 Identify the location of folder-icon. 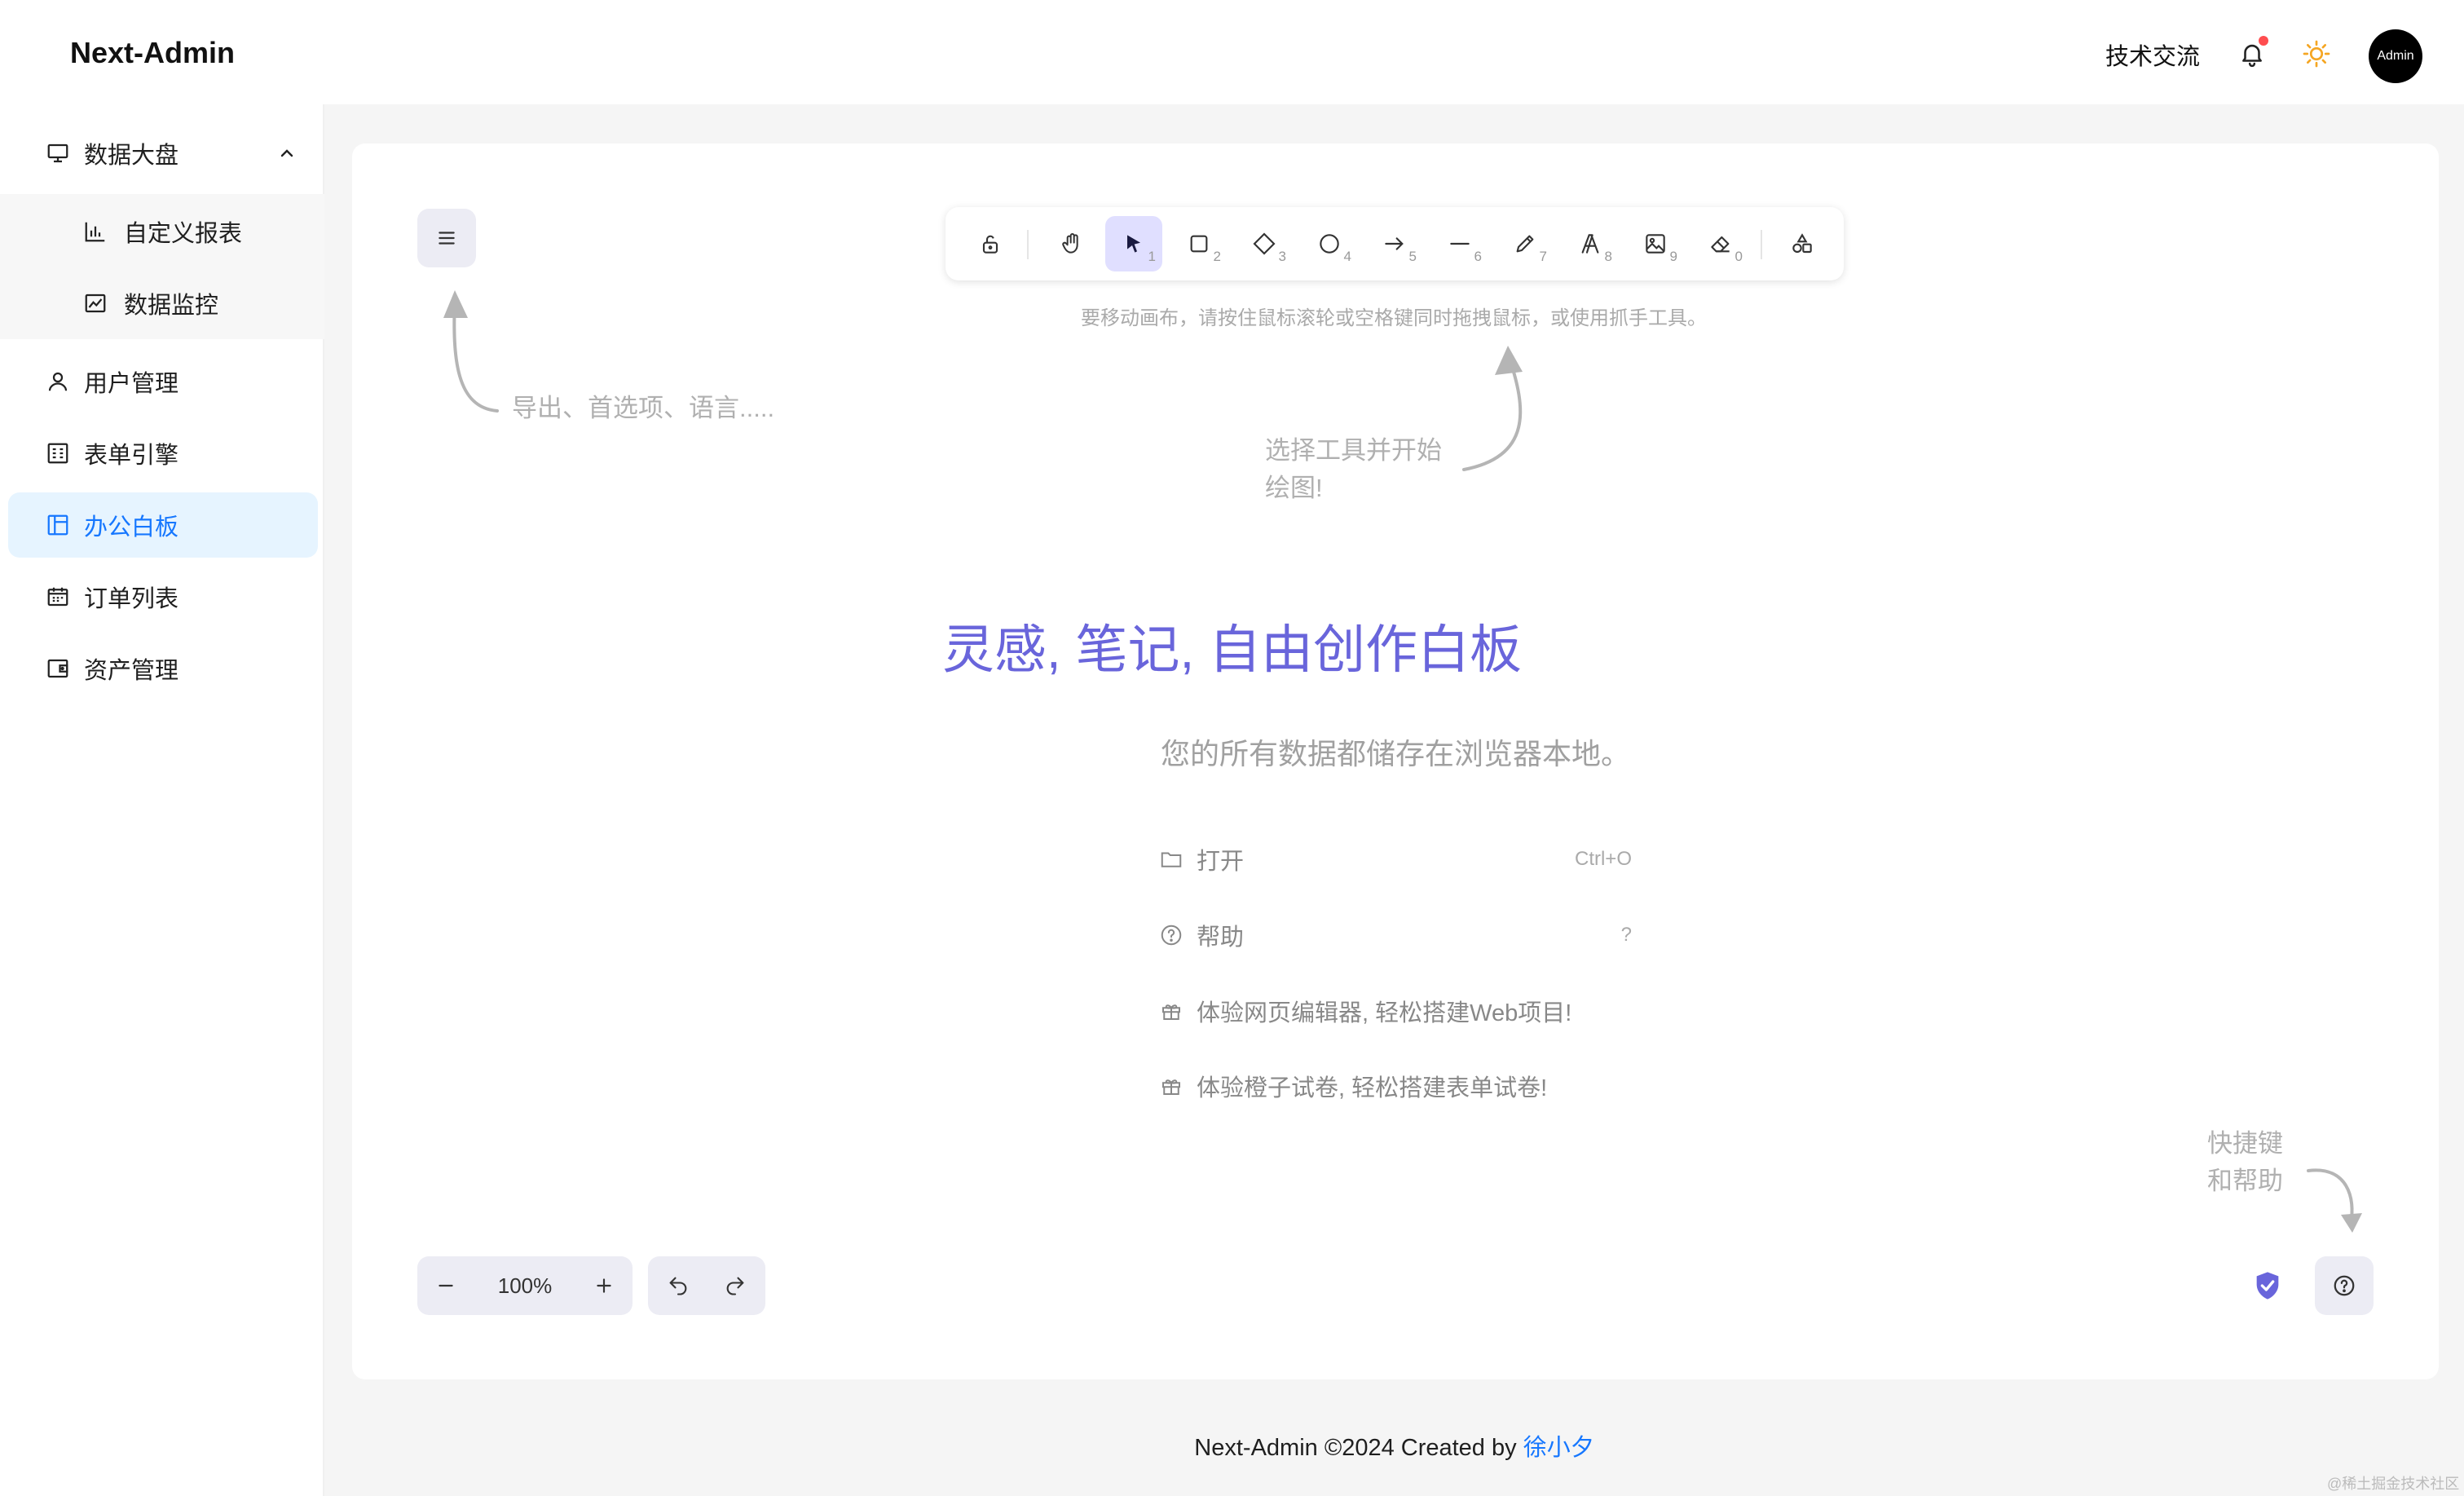
(1171, 859).